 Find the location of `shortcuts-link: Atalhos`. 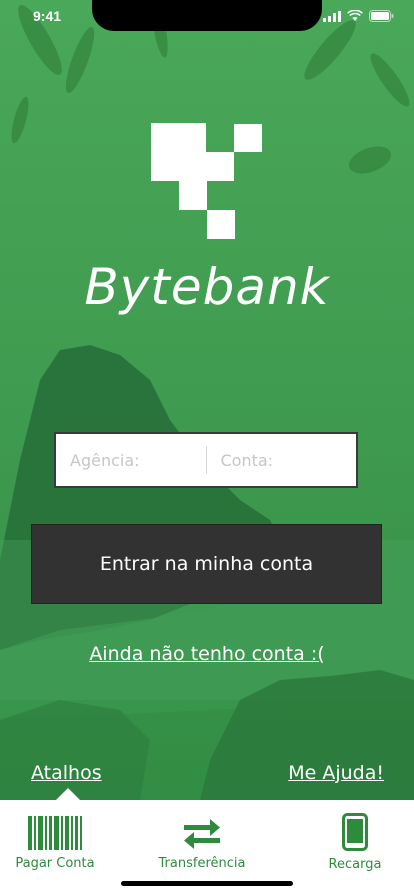

shortcuts-link: Atalhos is located at coordinates (66, 773).